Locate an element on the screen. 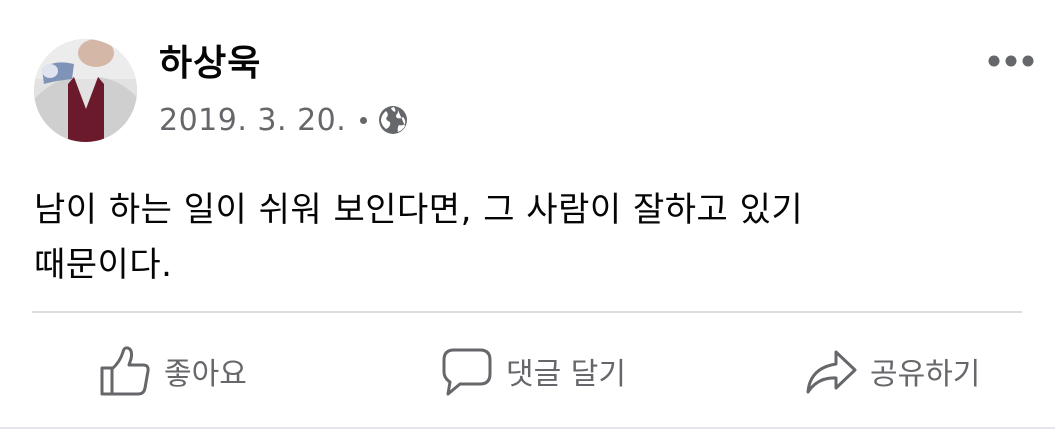  divider is located at coordinates (527, 312).